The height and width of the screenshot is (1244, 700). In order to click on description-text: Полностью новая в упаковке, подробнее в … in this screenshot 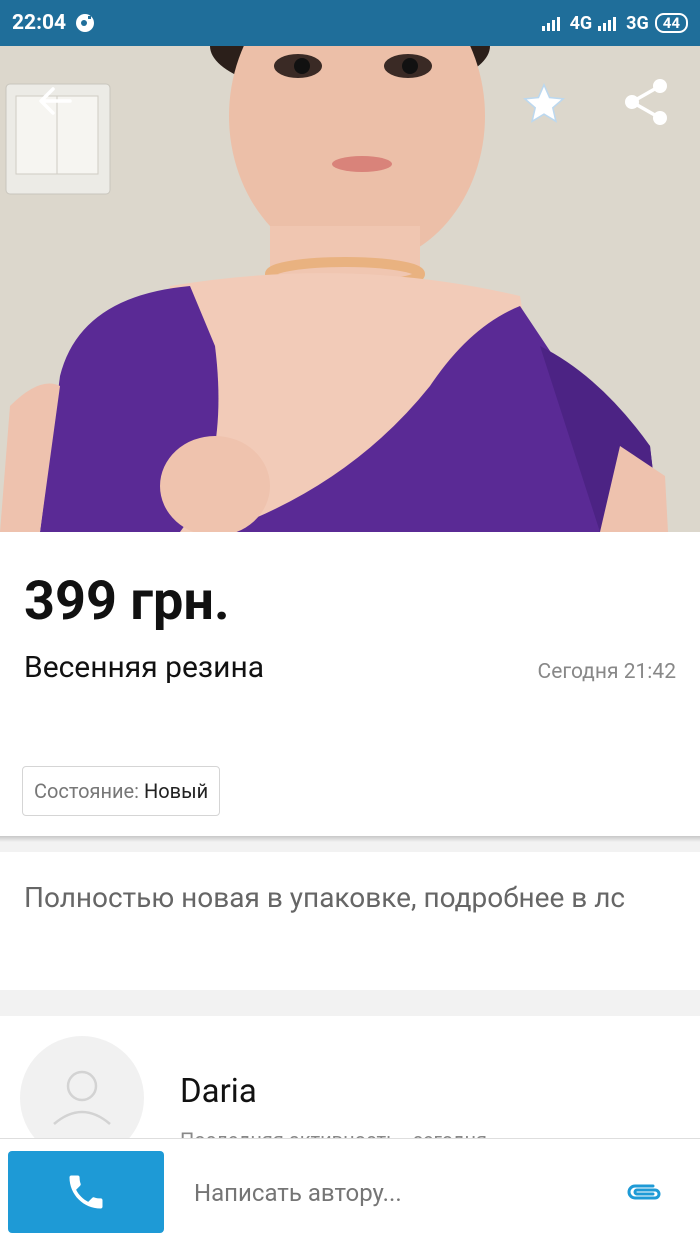, I will do `click(325, 897)`.